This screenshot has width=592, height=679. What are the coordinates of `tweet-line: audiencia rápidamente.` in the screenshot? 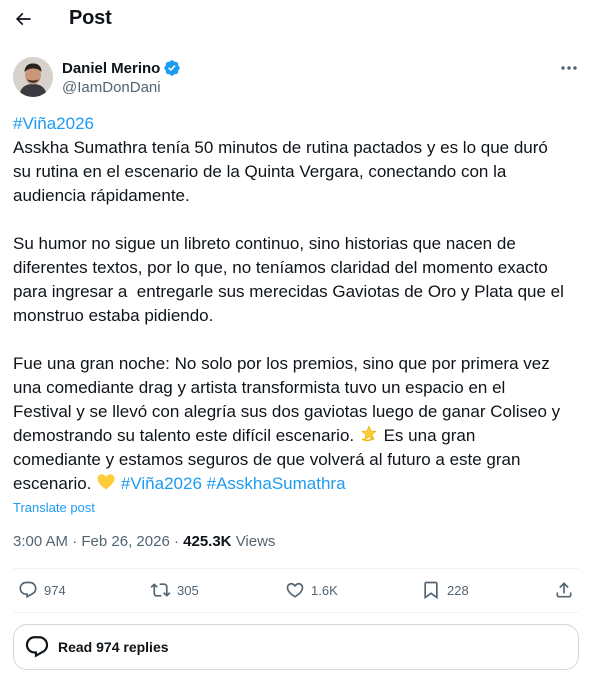 It's located at (101, 195).